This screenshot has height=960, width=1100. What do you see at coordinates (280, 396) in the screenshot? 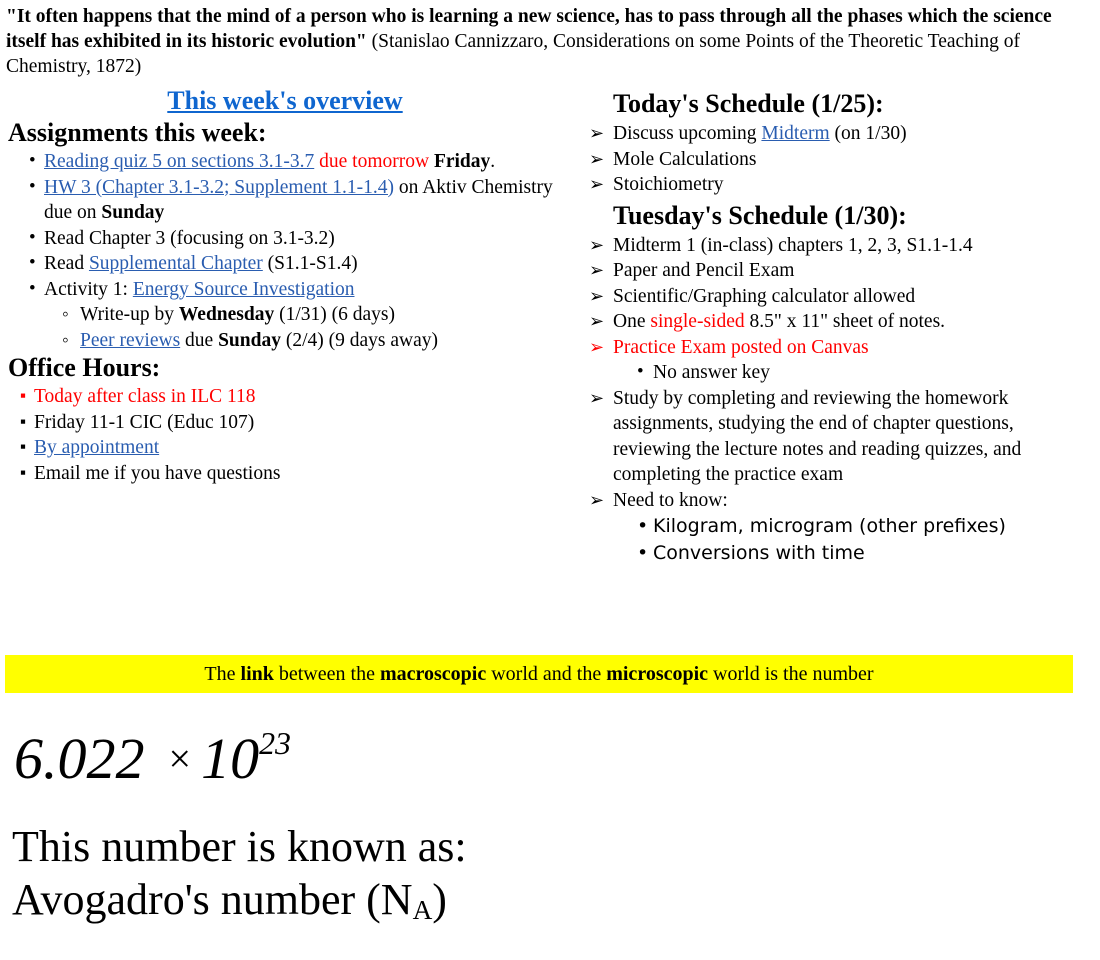
I see `list-item: Today after class in ILC 118` at bounding box center [280, 396].